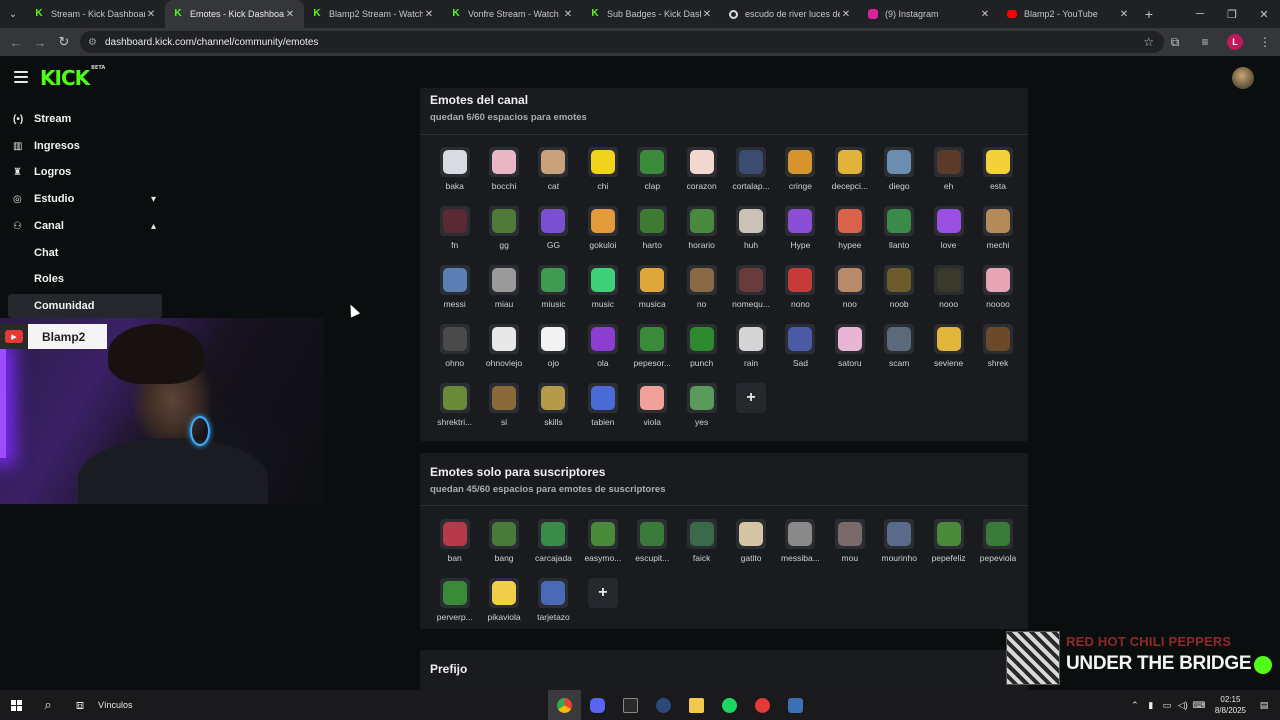  Describe the element at coordinates (602, 407) in the screenshot. I see `emote-item: tabien` at that location.